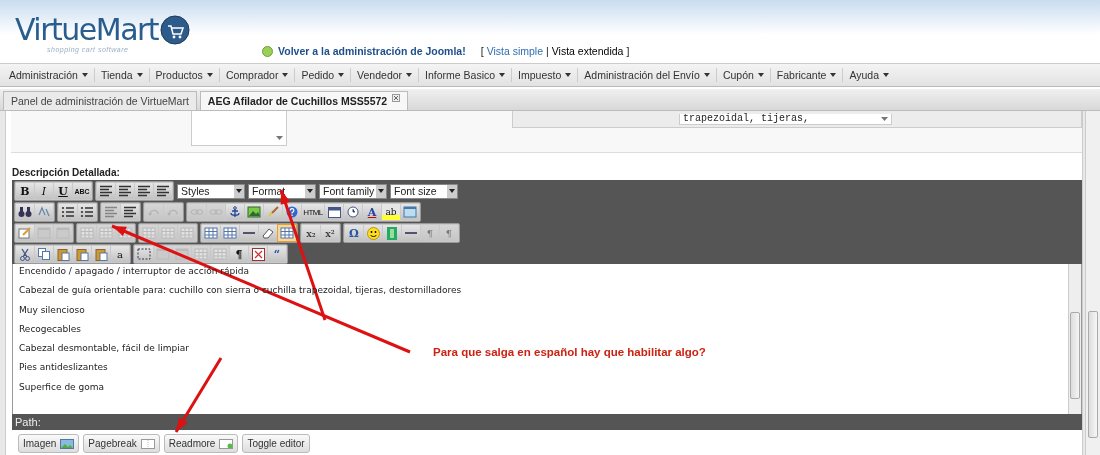  I want to click on page-icon, so click(147, 443).